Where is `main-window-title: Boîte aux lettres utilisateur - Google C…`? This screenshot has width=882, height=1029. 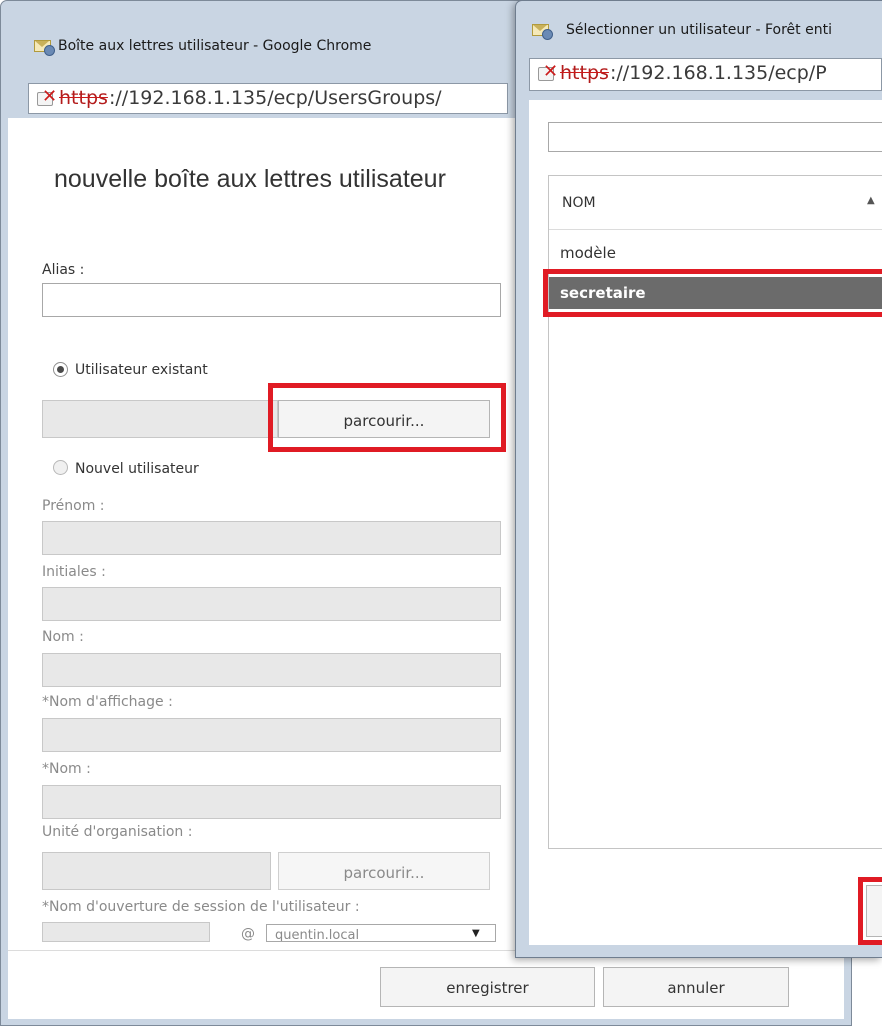 main-window-title: Boîte aux lettres utilisateur - Google C… is located at coordinates (215, 46).